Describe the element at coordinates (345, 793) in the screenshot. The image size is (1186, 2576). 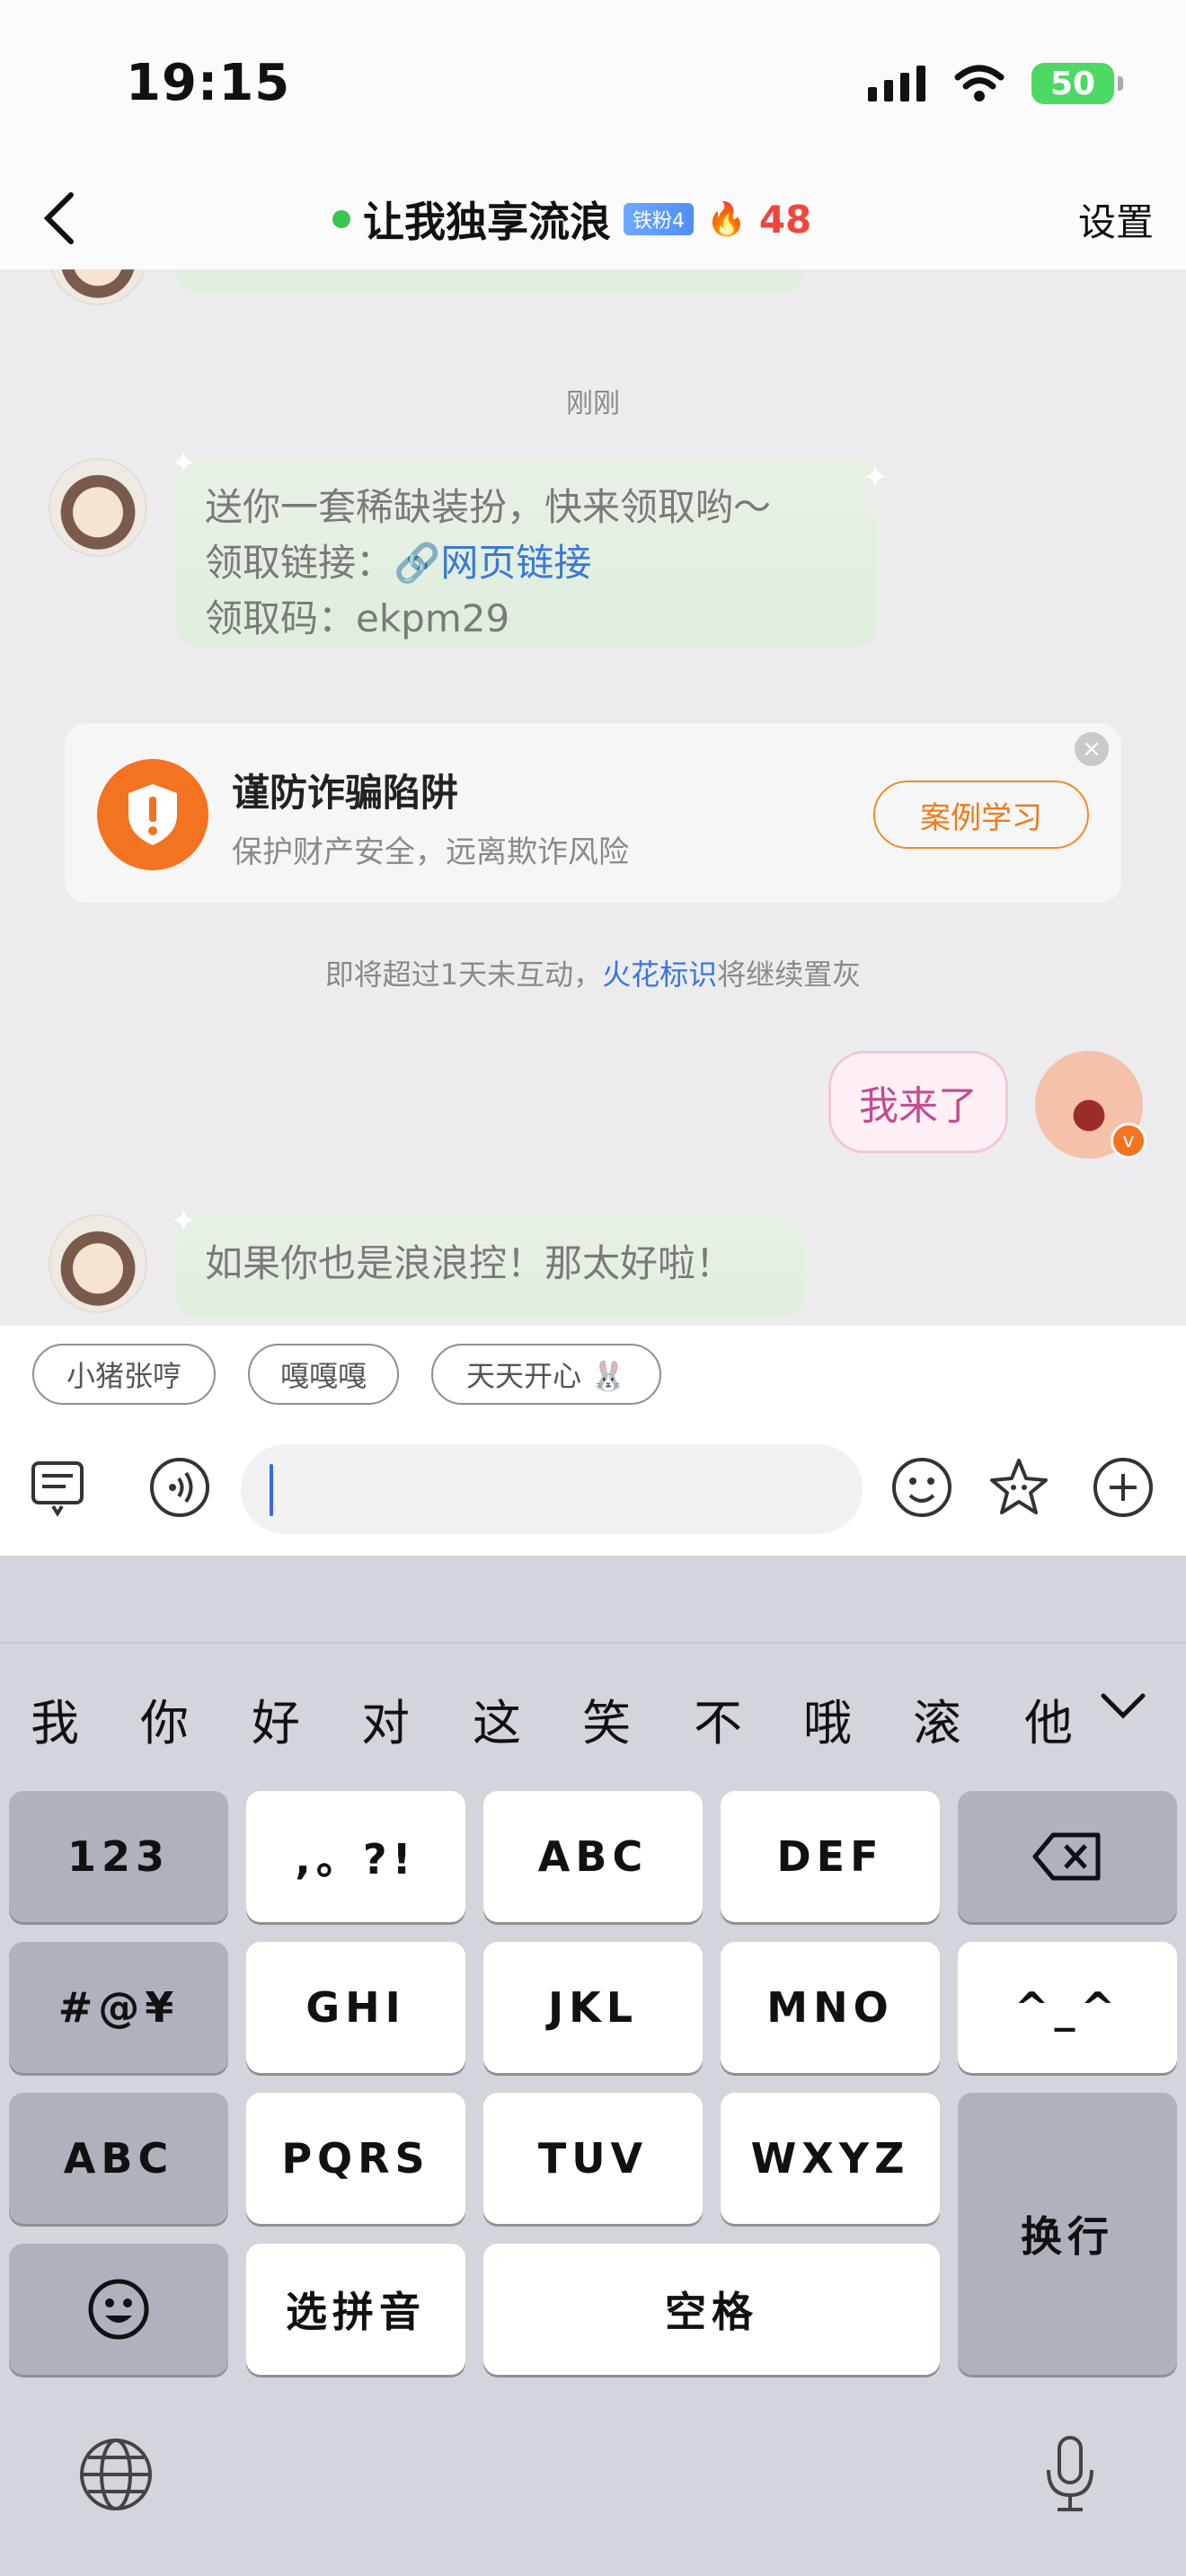
I see `warning-title: 谨防诈骗陷阱` at that location.